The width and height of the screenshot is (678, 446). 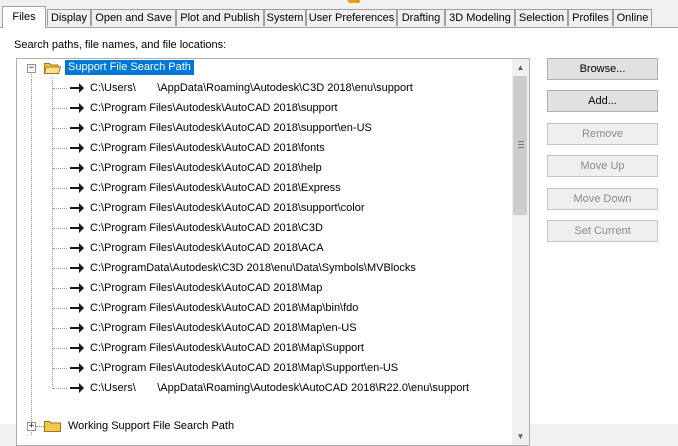 I want to click on folder-icon, so click(x=52, y=426).